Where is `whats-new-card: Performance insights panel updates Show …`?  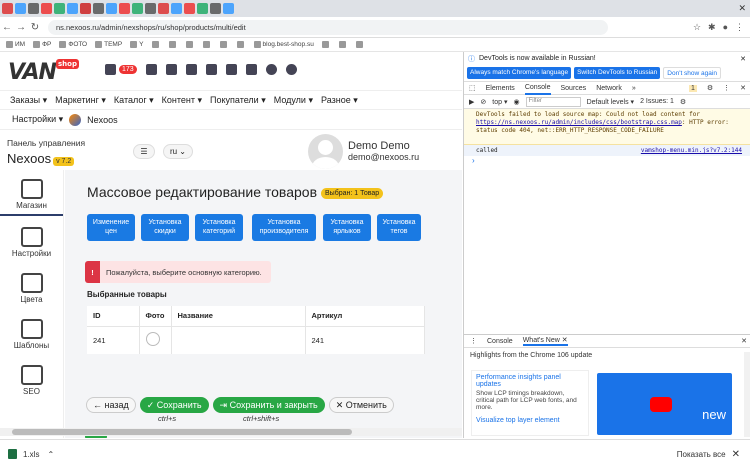 whats-new-card: Performance insights panel updates Show … is located at coordinates (530, 403).